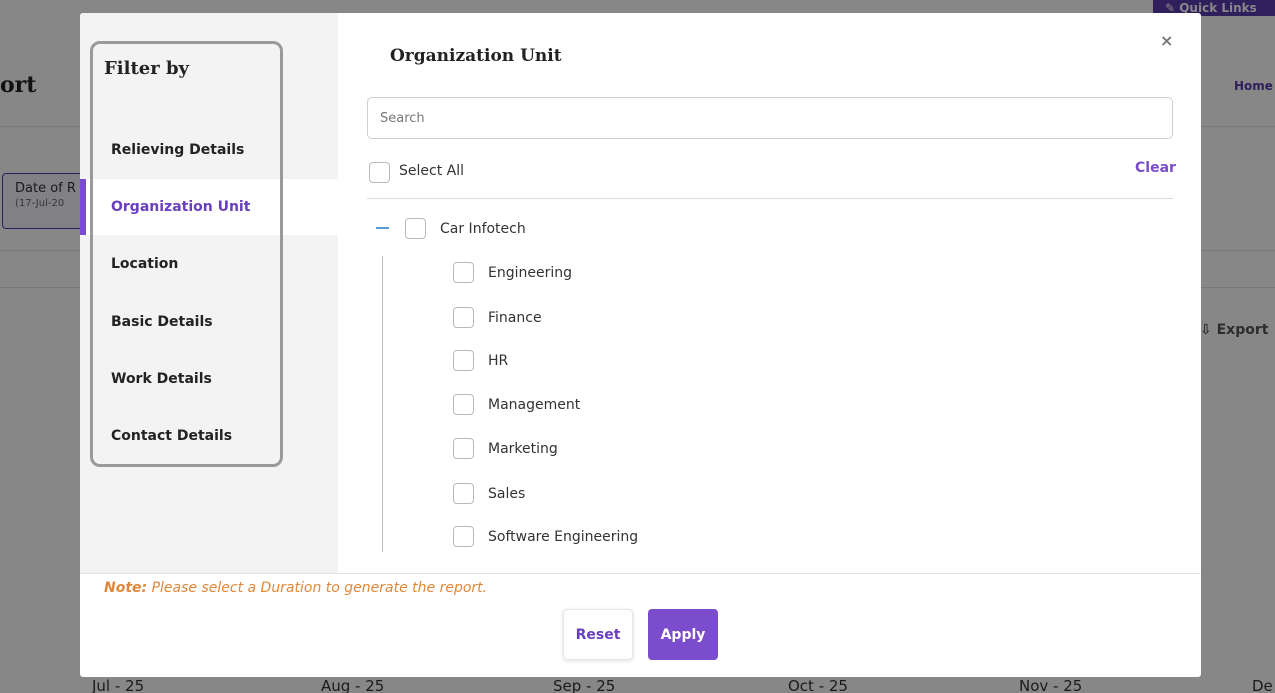 This screenshot has height=693, width=1275. Describe the element at coordinates (683, 634) in the screenshot. I see `apply-button: Apply` at that location.